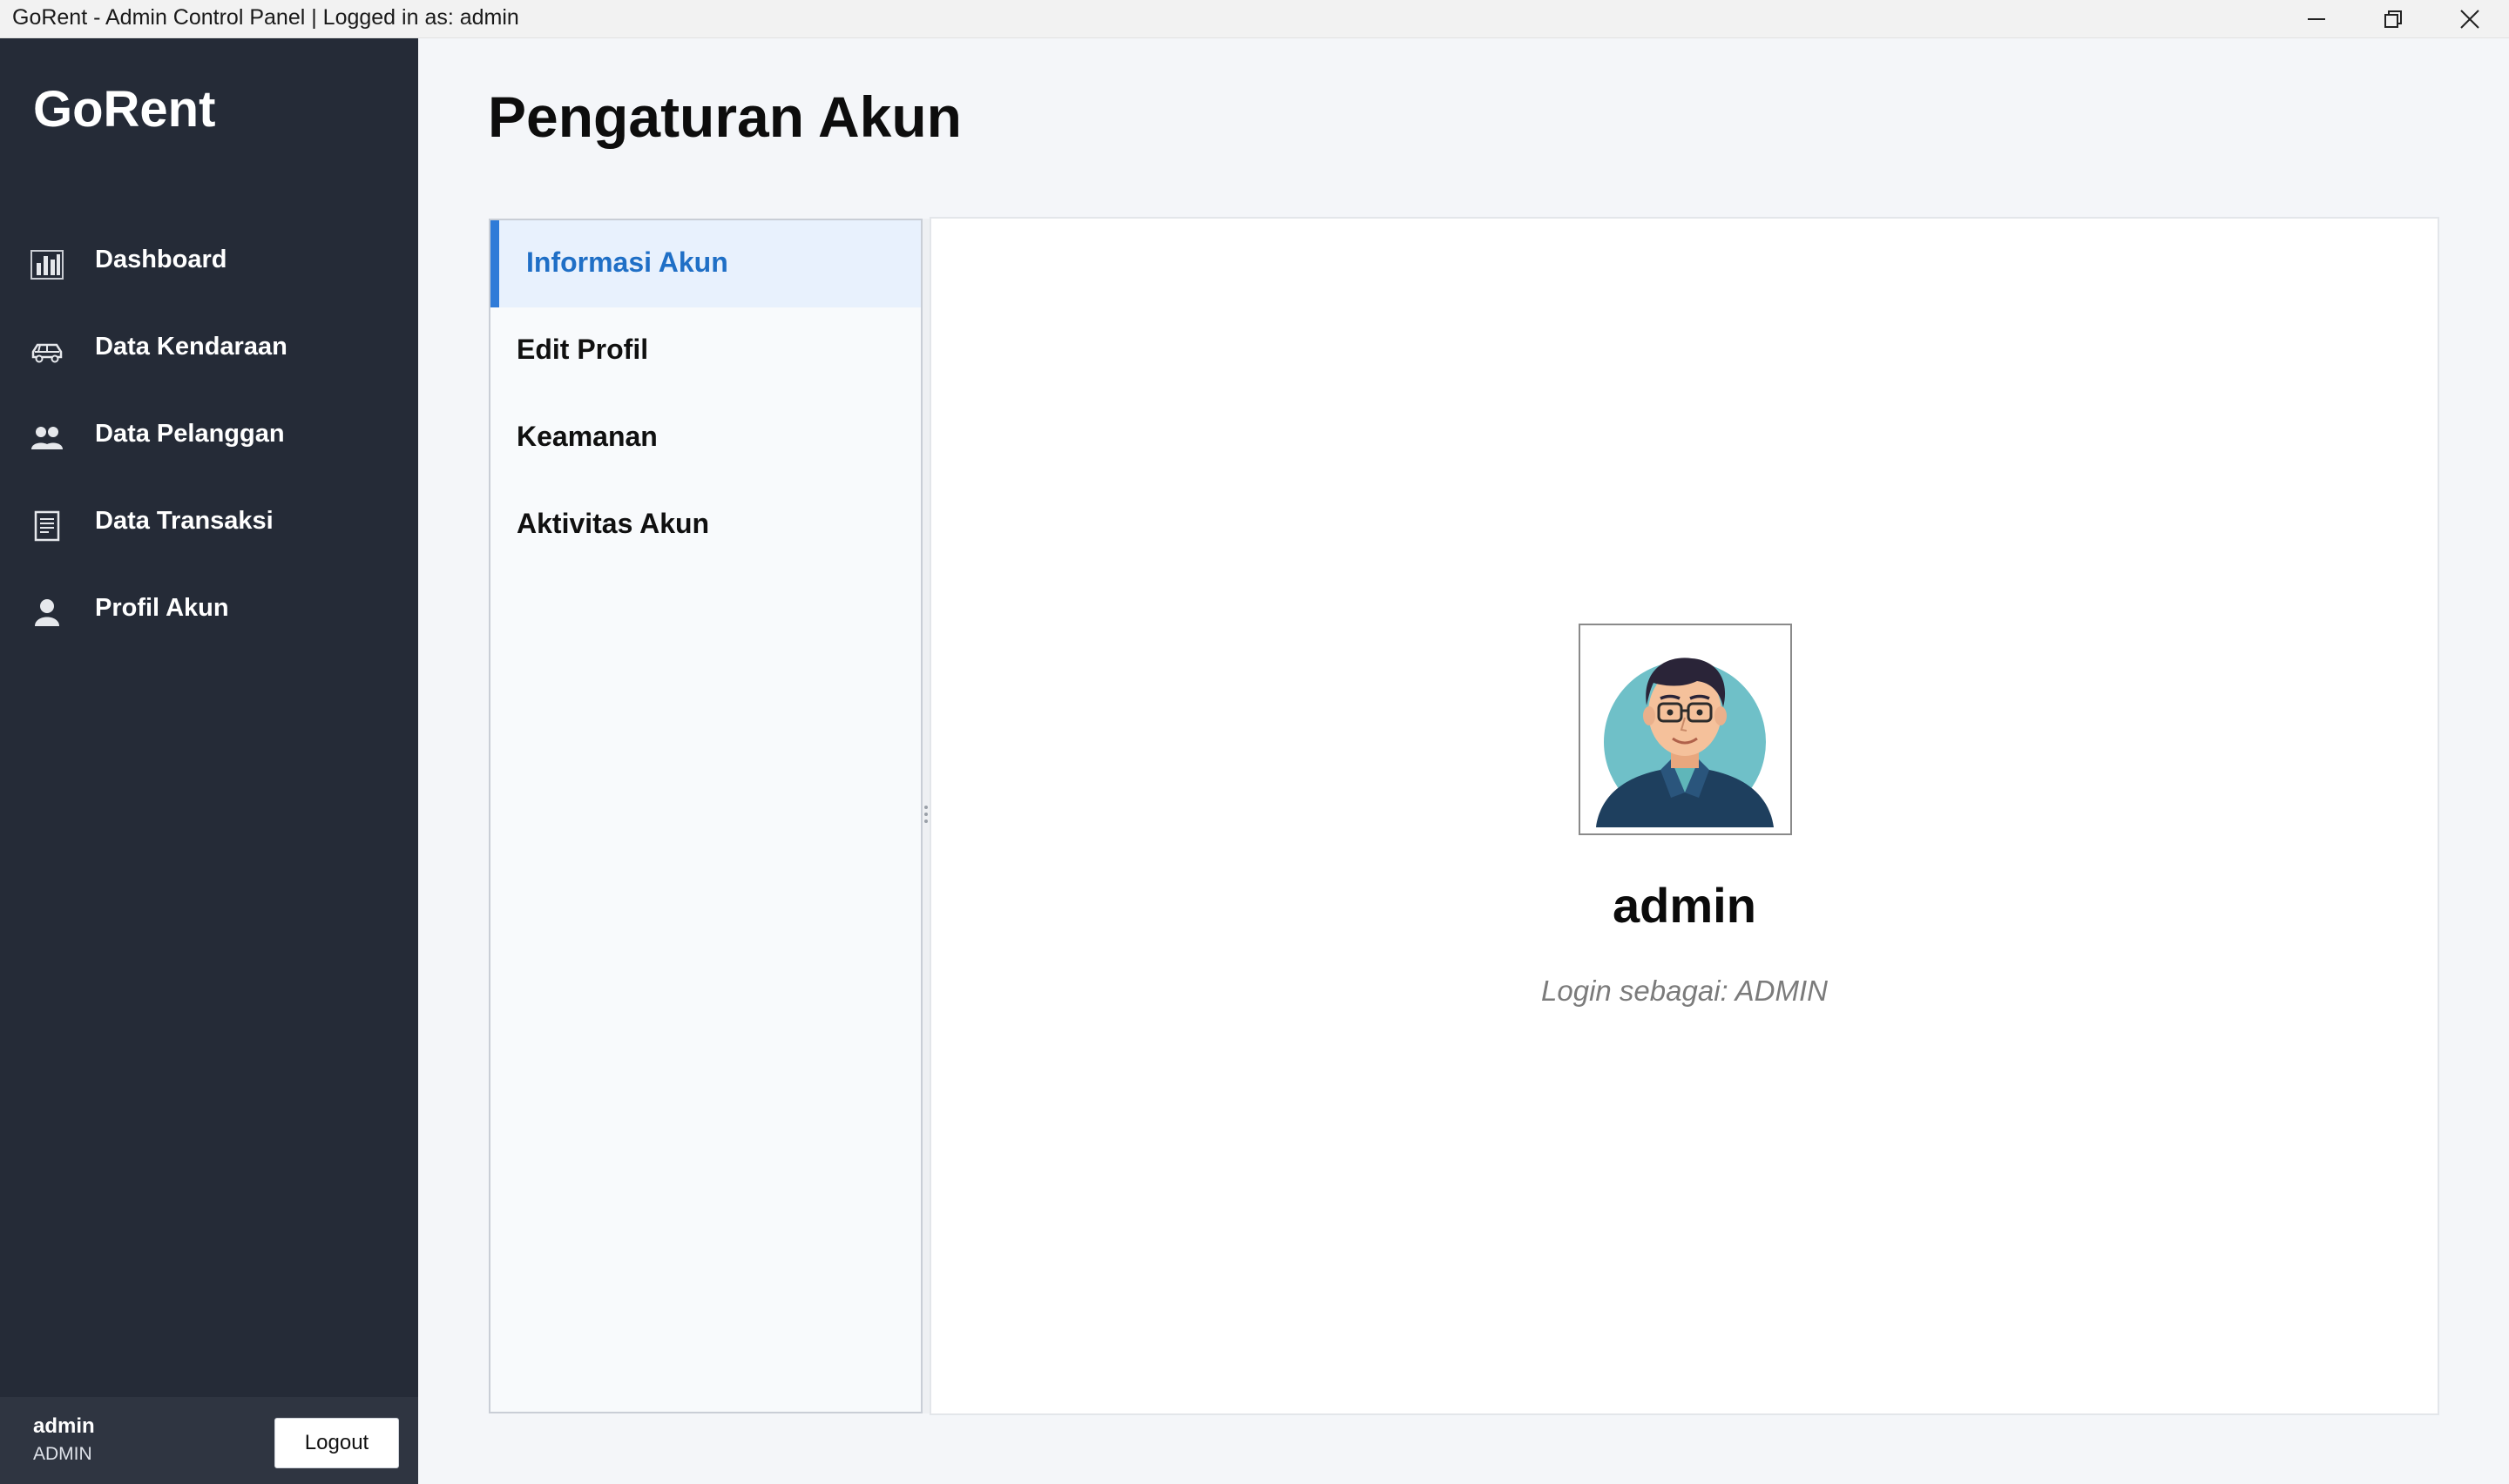 The height and width of the screenshot is (1484, 2509). I want to click on close-icon, so click(2469, 19).